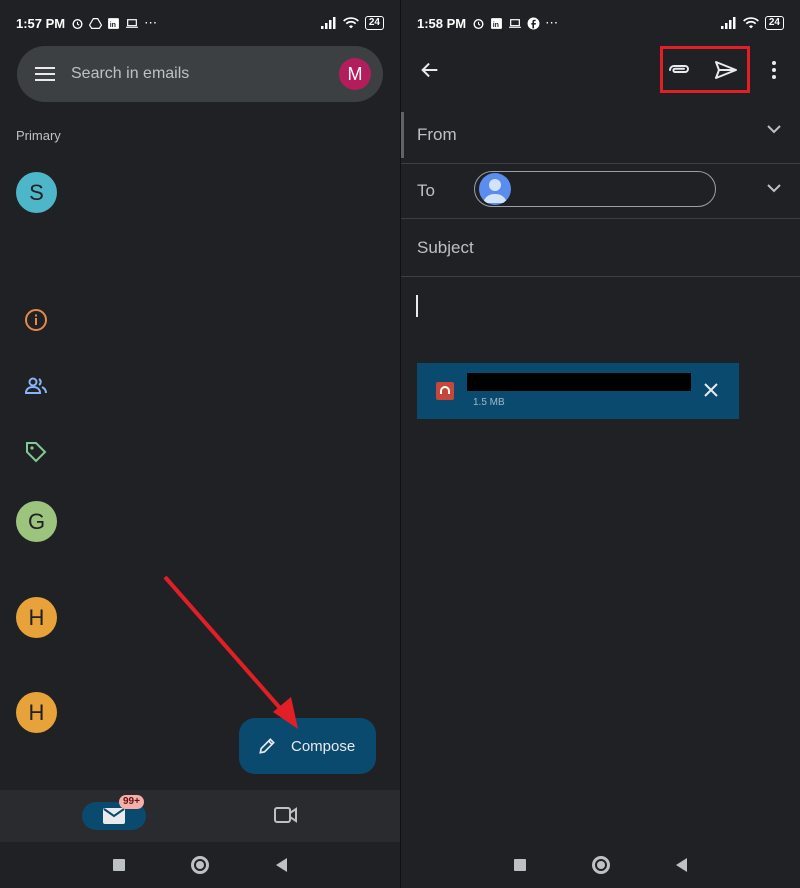  Describe the element at coordinates (286, 815) in the screenshot. I see `video-meet-icon` at that location.